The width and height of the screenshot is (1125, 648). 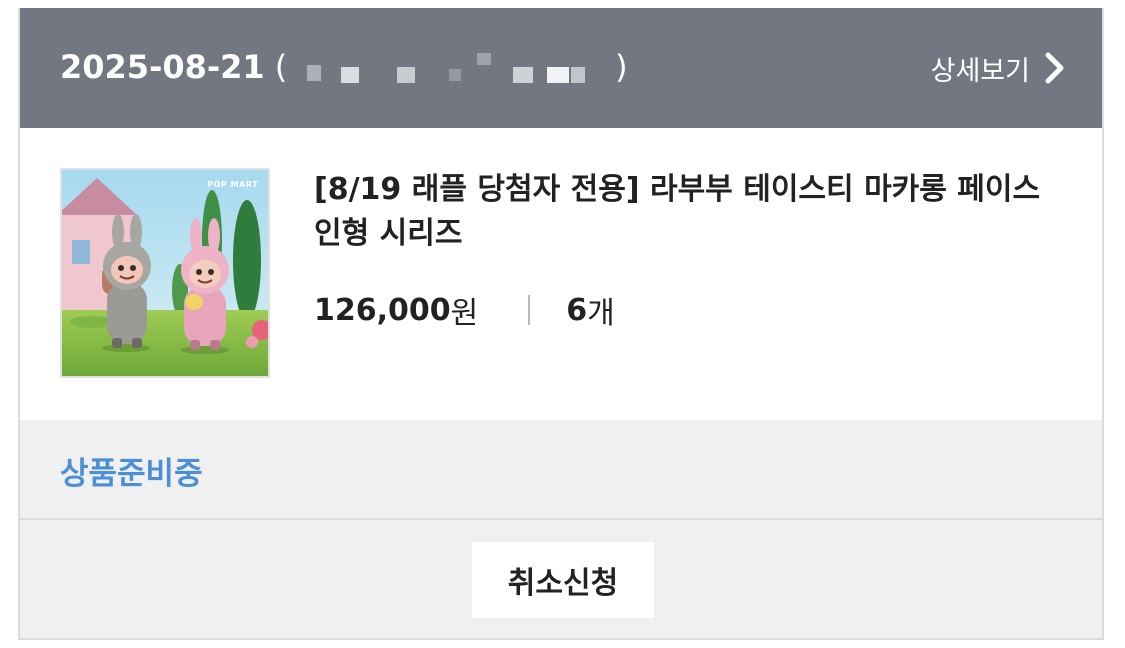 I want to click on order-status: 상품준비중, so click(x=131, y=474).